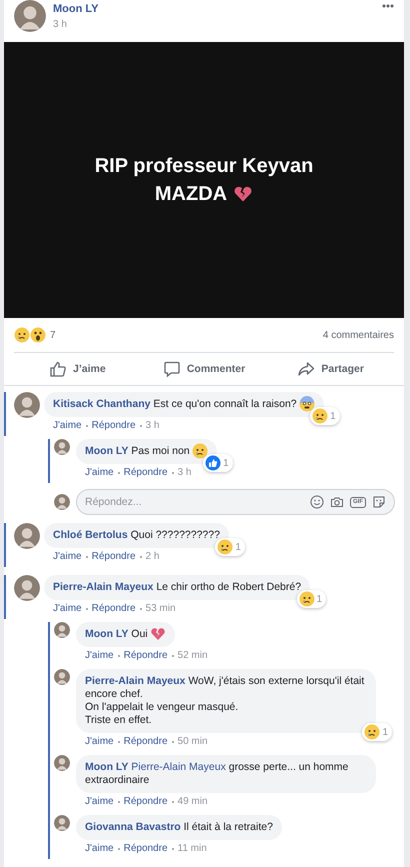  What do you see at coordinates (216, 773) in the screenshot?
I see `comment-text: Moon LY Pierre-Alain Mayeux grosse perte... un homme extraordinaire` at bounding box center [216, 773].